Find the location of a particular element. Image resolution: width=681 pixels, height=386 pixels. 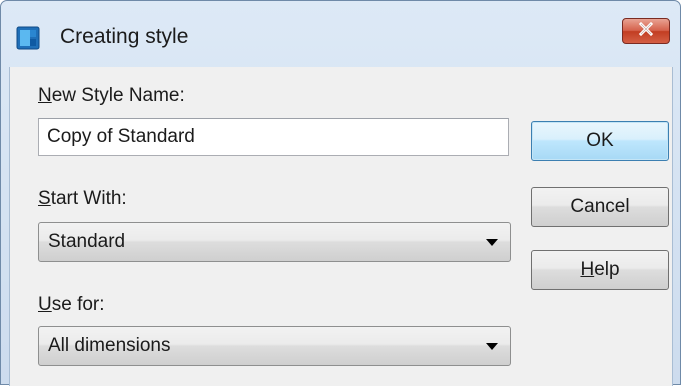

ok-button-label: OK is located at coordinates (600, 140).